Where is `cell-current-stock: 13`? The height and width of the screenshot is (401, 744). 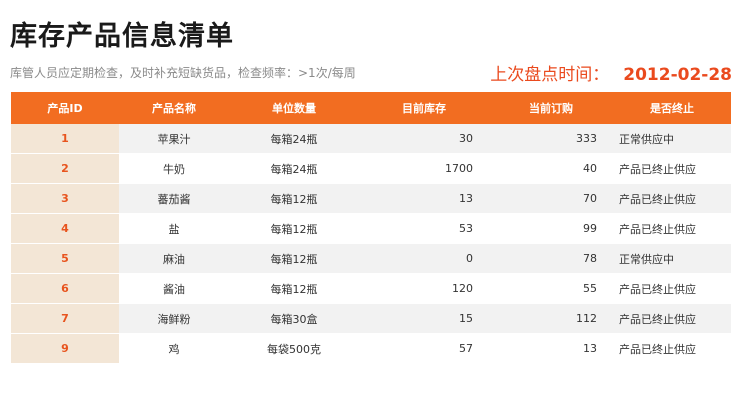 cell-current-stock: 13 is located at coordinates (424, 198).